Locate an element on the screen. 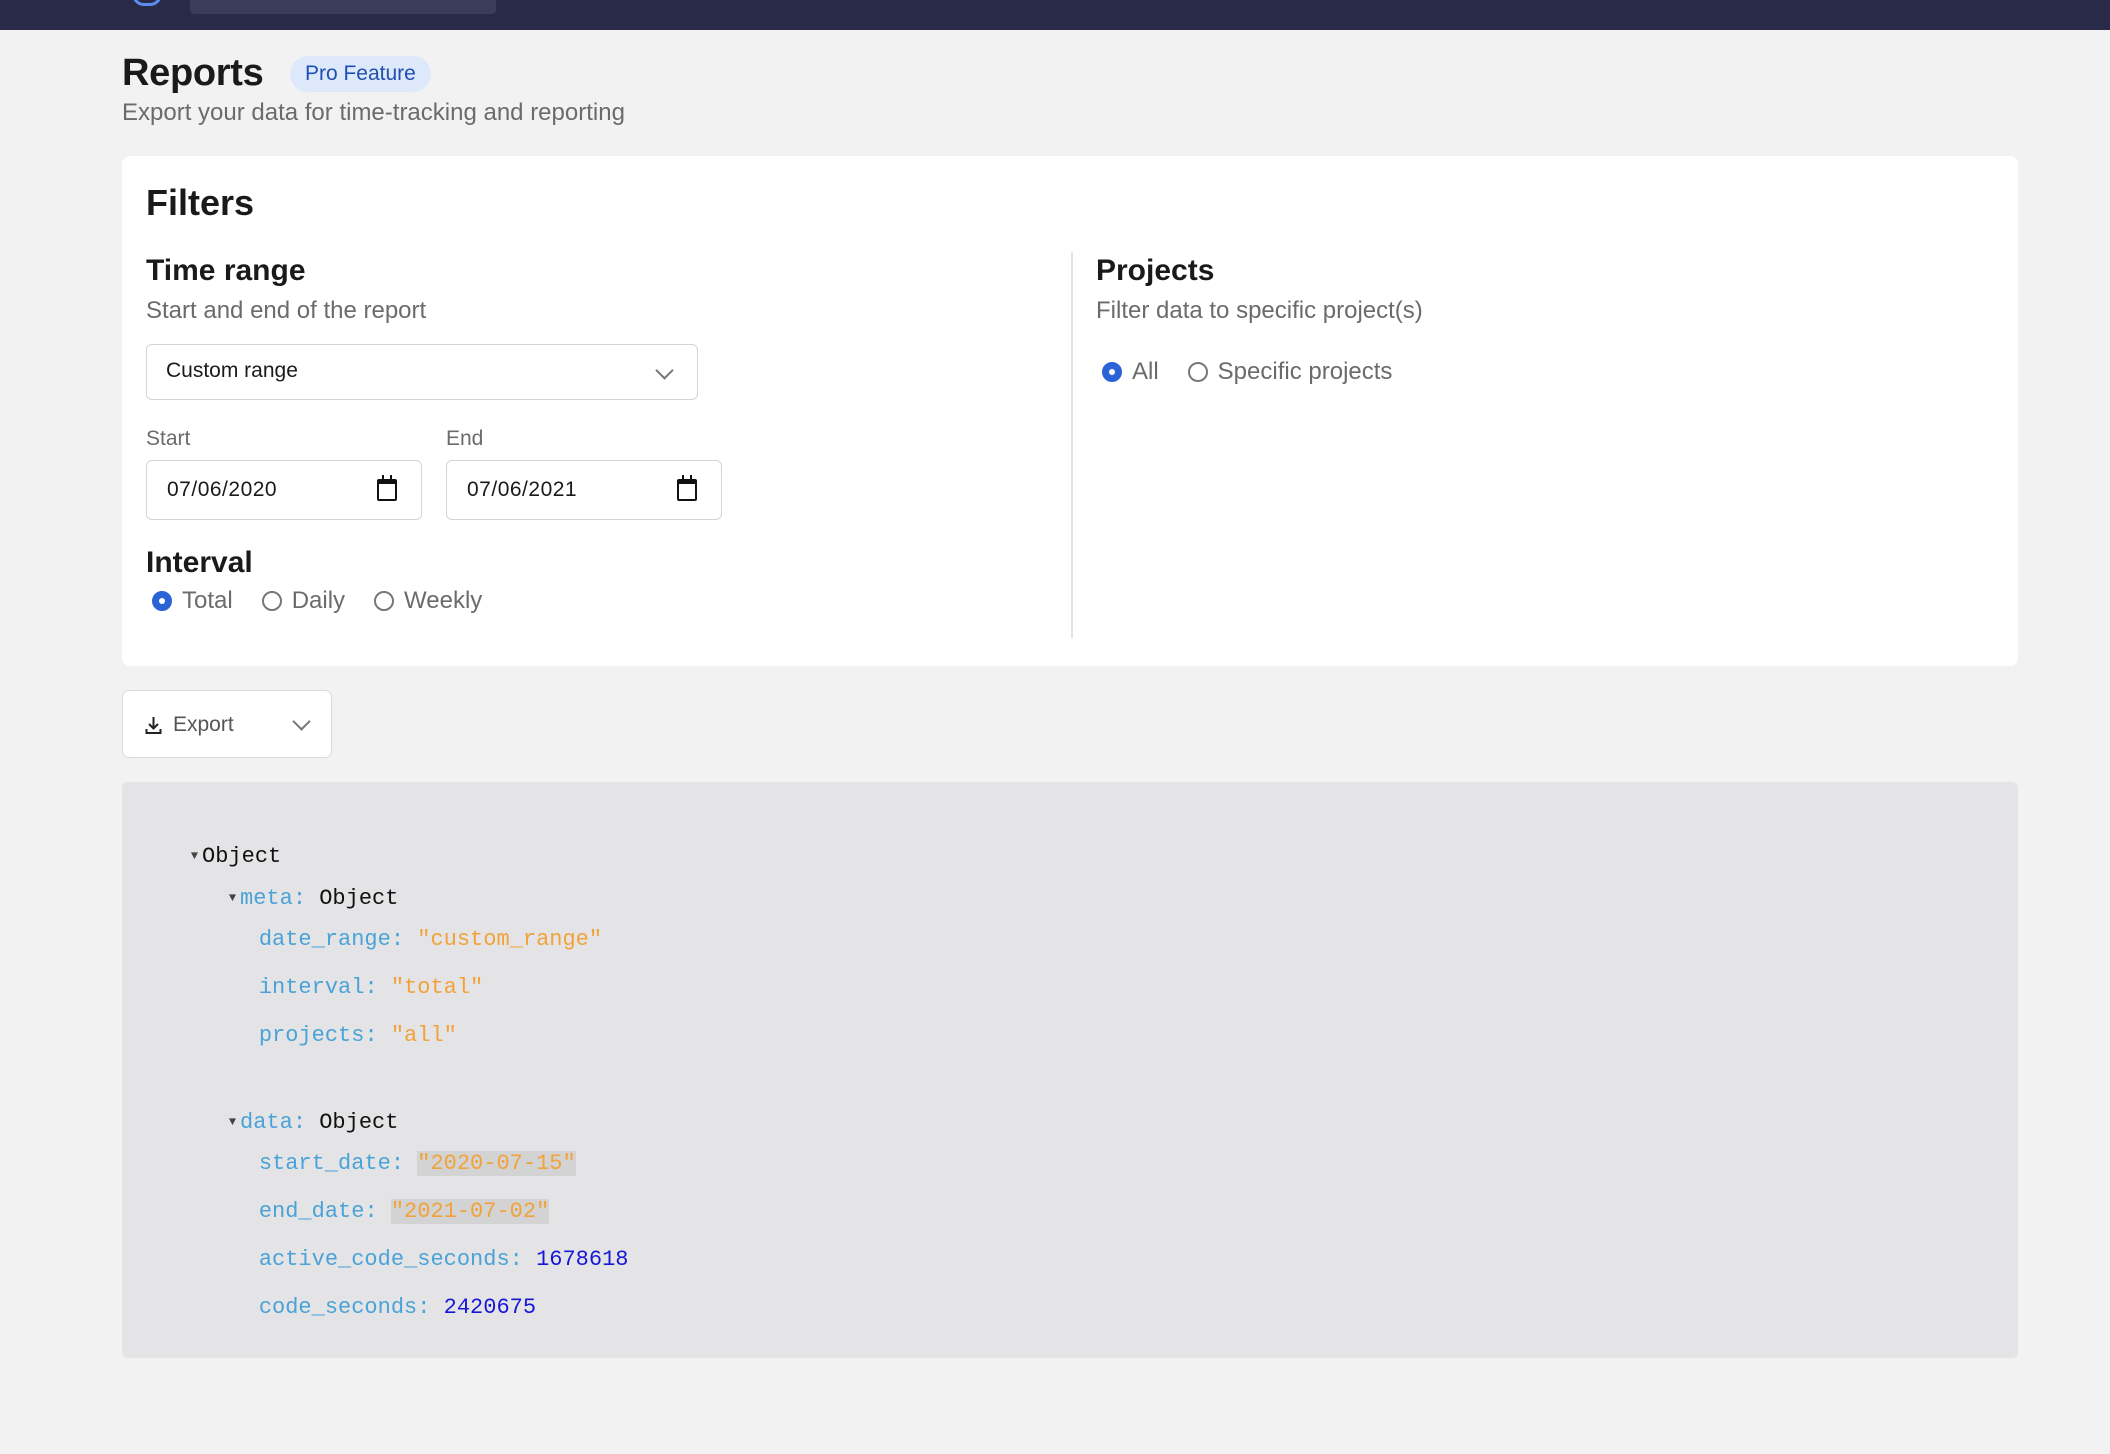 This screenshot has width=2110, height=1454. projects-title: Projects is located at coordinates (1155, 270).